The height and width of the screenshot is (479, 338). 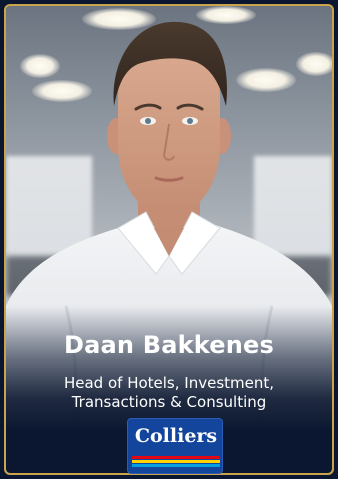 What do you see at coordinates (176, 436) in the screenshot?
I see `logo-wordmark: Colliers` at bounding box center [176, 436].